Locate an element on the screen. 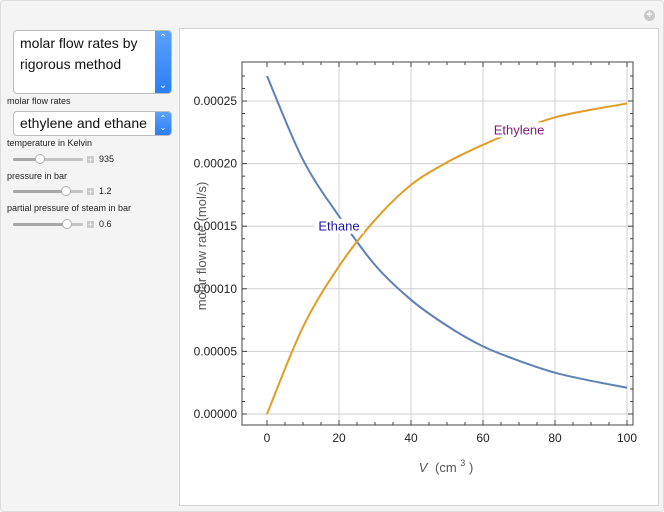 This screenshot has width=664, height=512. x-axis-unit: (cm is located at coordinates (446, 467).